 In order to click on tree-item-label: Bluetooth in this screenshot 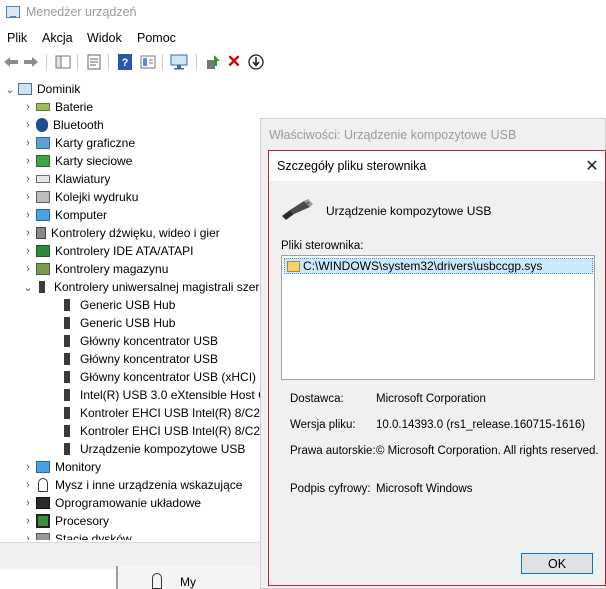, I will do `click(78, 125)`.